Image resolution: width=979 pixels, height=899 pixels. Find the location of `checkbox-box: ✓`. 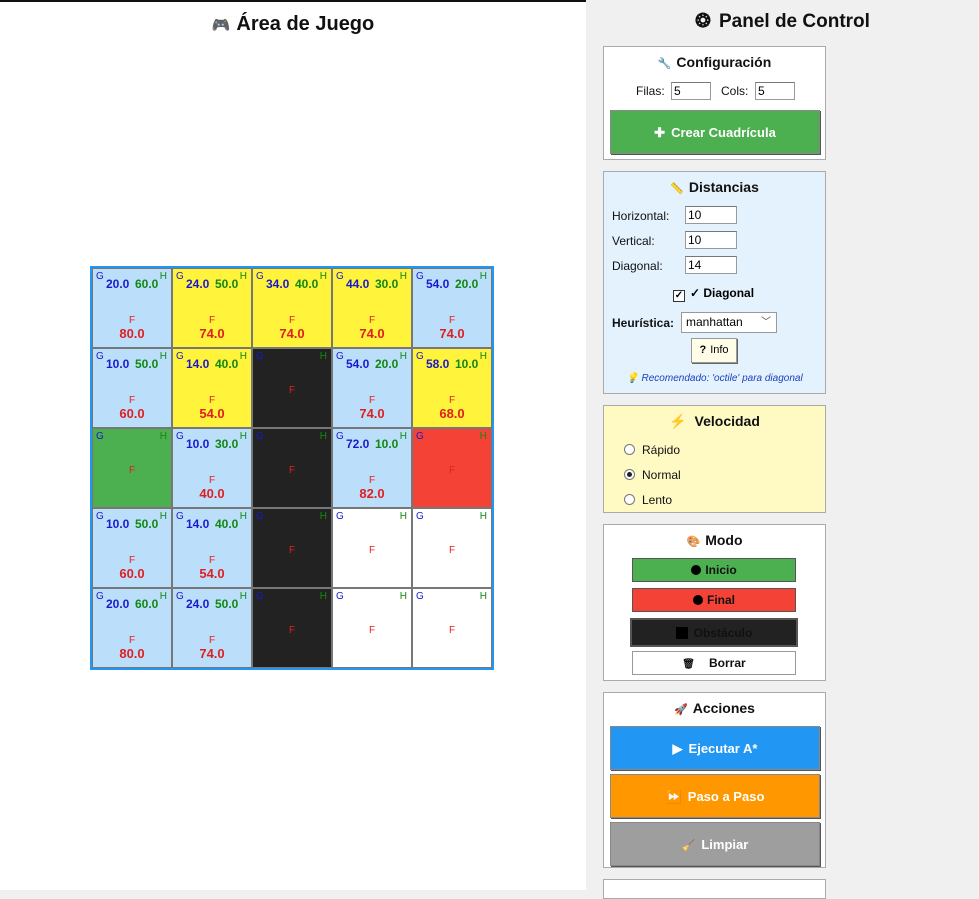

checkbox-box: ✓ is located at coordinates (679, 296).